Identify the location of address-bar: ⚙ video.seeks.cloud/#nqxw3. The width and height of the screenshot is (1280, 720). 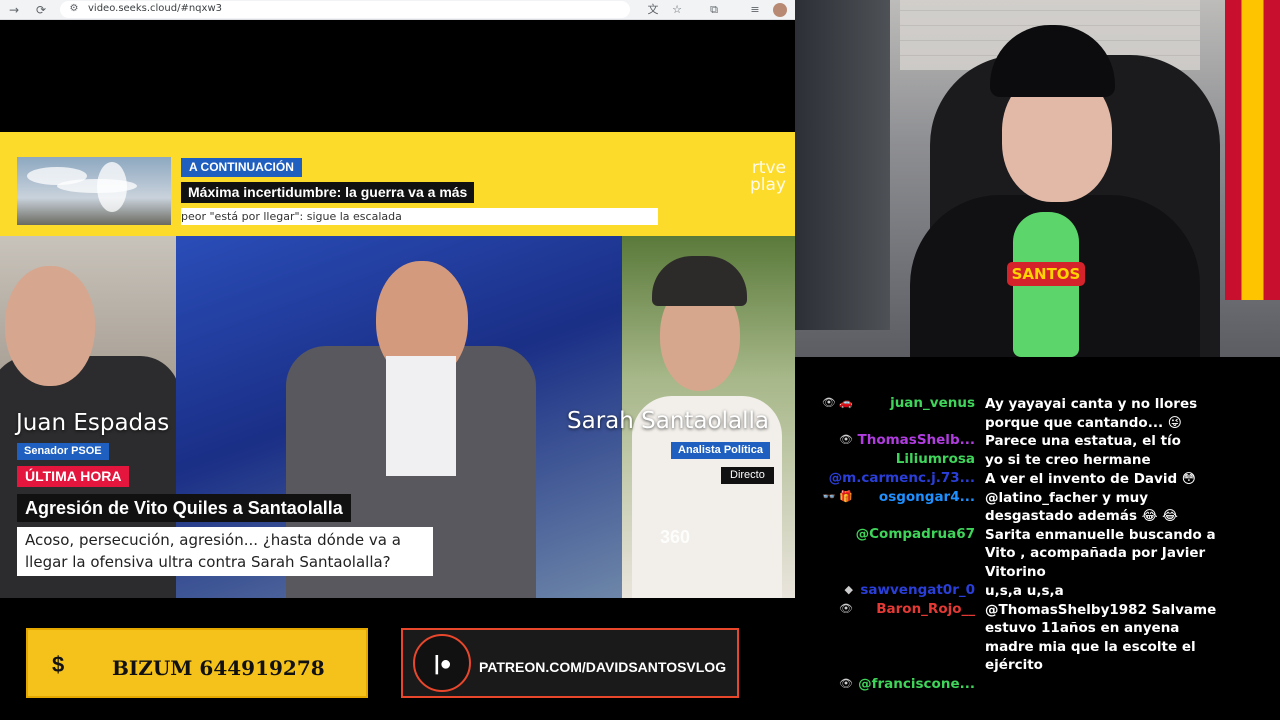
(345, 9).